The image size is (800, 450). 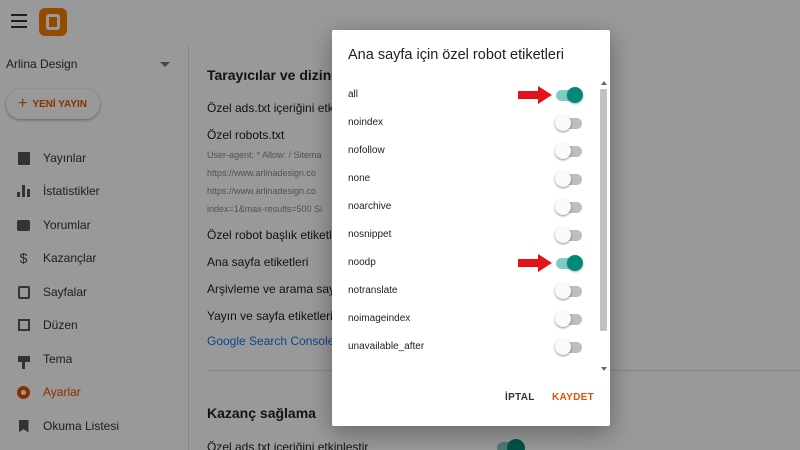 I want to click on robot-tag-label: noimageindex, so click(x=379, y=318).